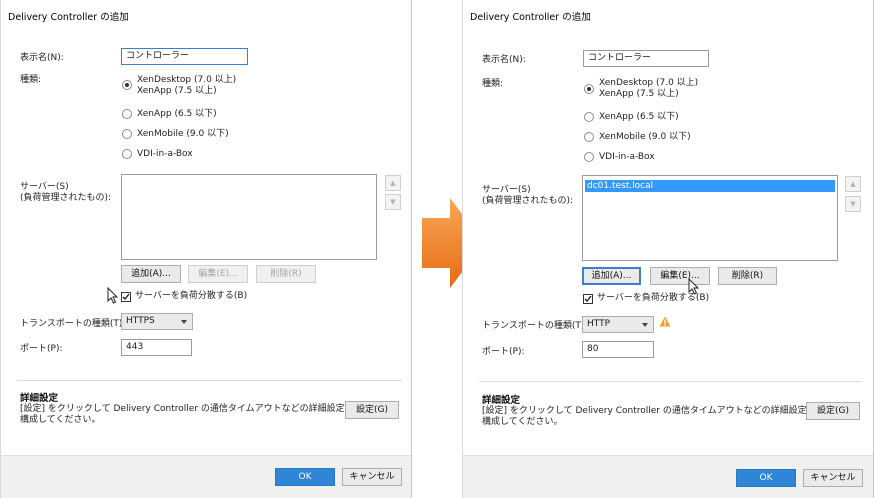 The height and width of the screenshot is (498, 875). Describe the element at coordinates (113, 295) in the screenshot. I see `mouse-cursor-icon` at that location.